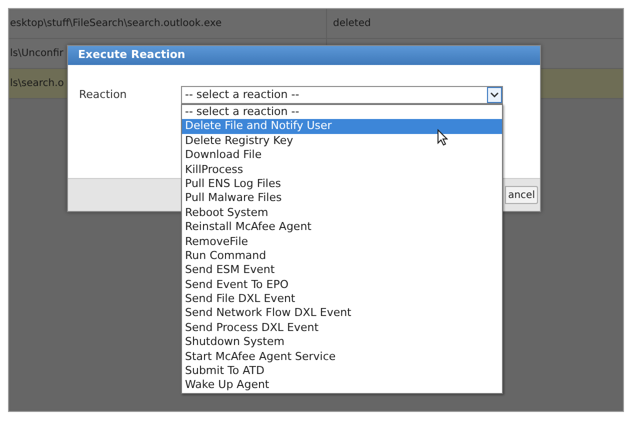  I want to click on dropdown-option: Reboot System, so click(342, 213).